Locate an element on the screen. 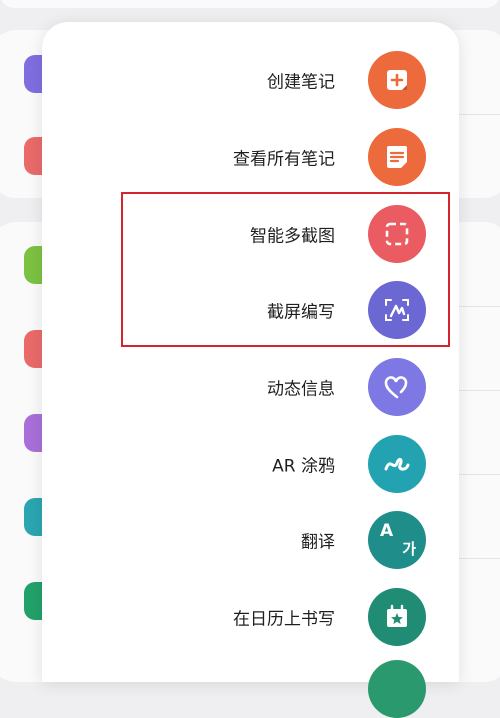 This screenshot has height=718, width=500. menu-item-label: 在日历上书写 is located at coordinates (284, 619).